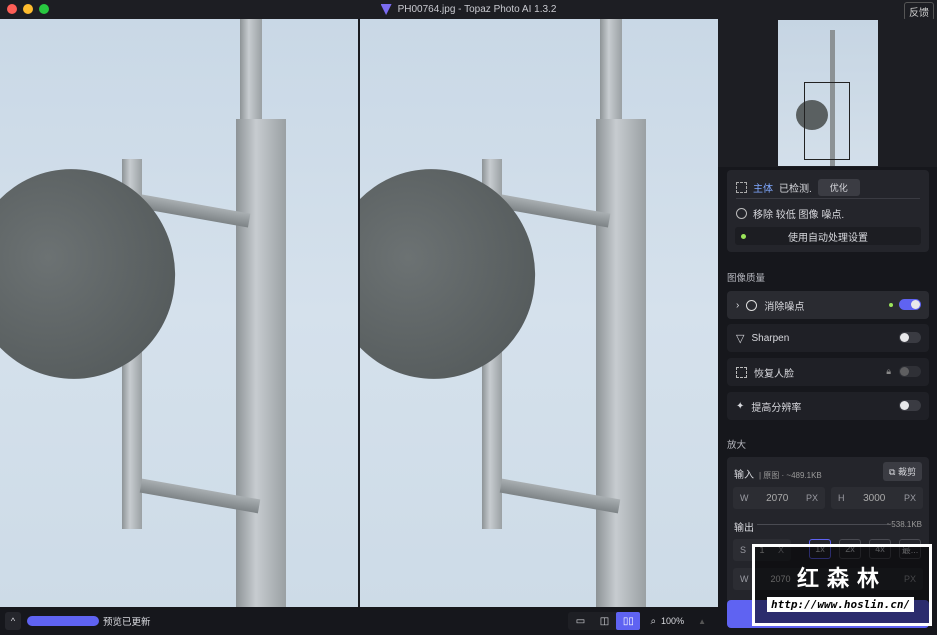 Image resolution: width=937 pixels, height=635 pixels. I want to click on face-icon, so click(741, 372).